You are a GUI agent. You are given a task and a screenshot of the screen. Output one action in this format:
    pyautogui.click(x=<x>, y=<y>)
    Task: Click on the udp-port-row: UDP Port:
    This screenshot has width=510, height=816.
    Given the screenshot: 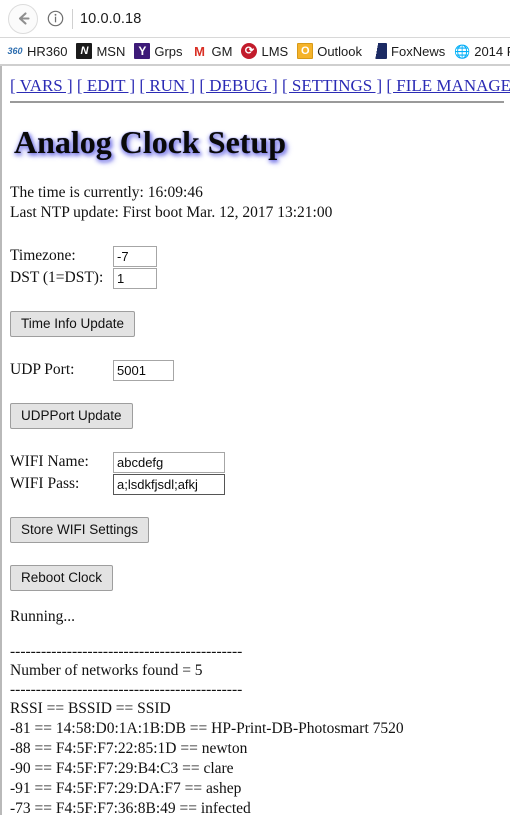 What is the action you would take?
    pyautogui.click(x=260, y=370)
    